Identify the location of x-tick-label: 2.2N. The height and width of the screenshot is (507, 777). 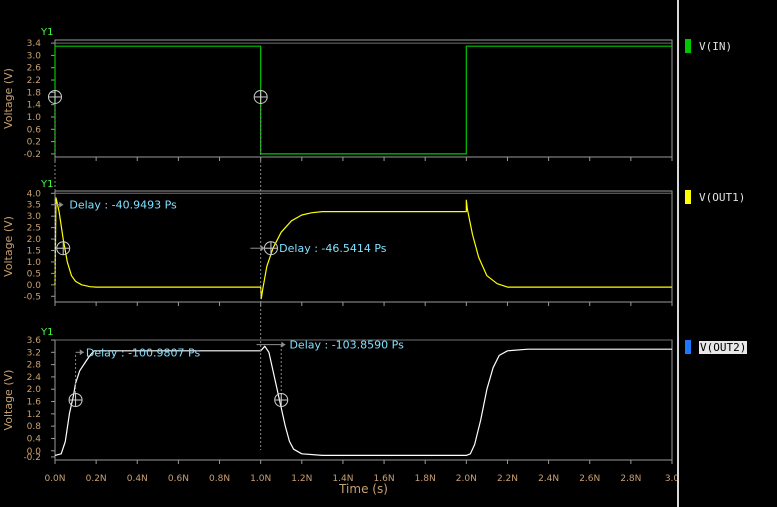
(507, 479).